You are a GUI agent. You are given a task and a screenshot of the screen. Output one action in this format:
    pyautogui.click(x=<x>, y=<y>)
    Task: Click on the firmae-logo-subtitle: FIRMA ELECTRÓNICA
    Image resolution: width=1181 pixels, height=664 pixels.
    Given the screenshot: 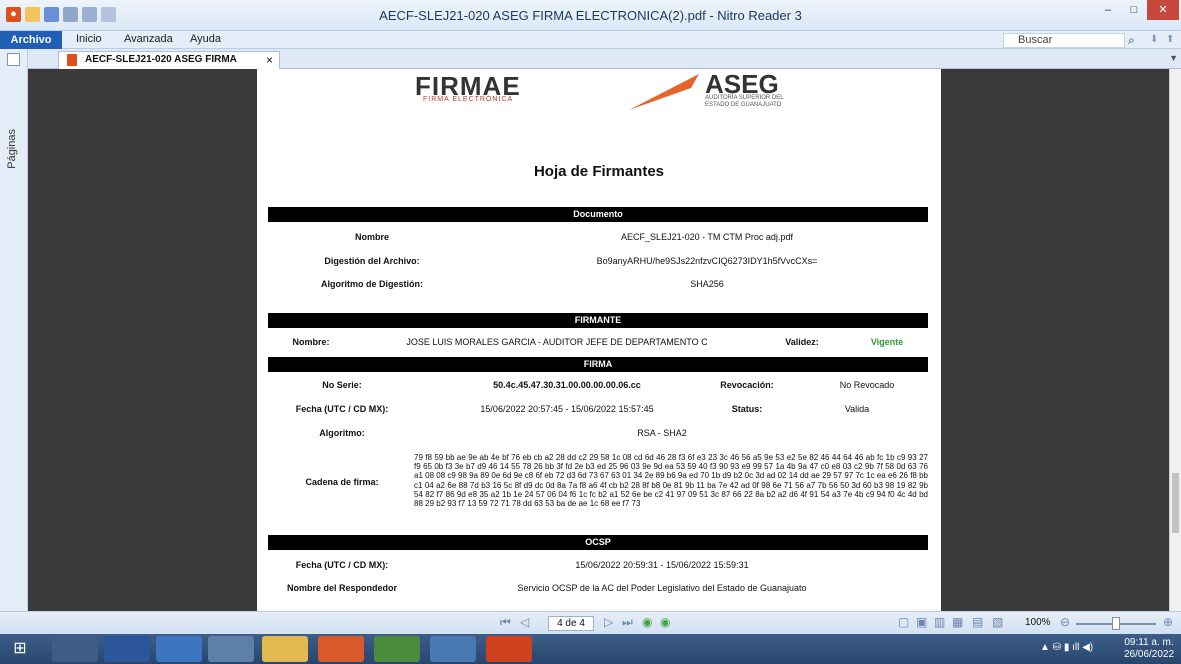 What is the action you would take?
    pyautogui.click(x=468, y=99)
    